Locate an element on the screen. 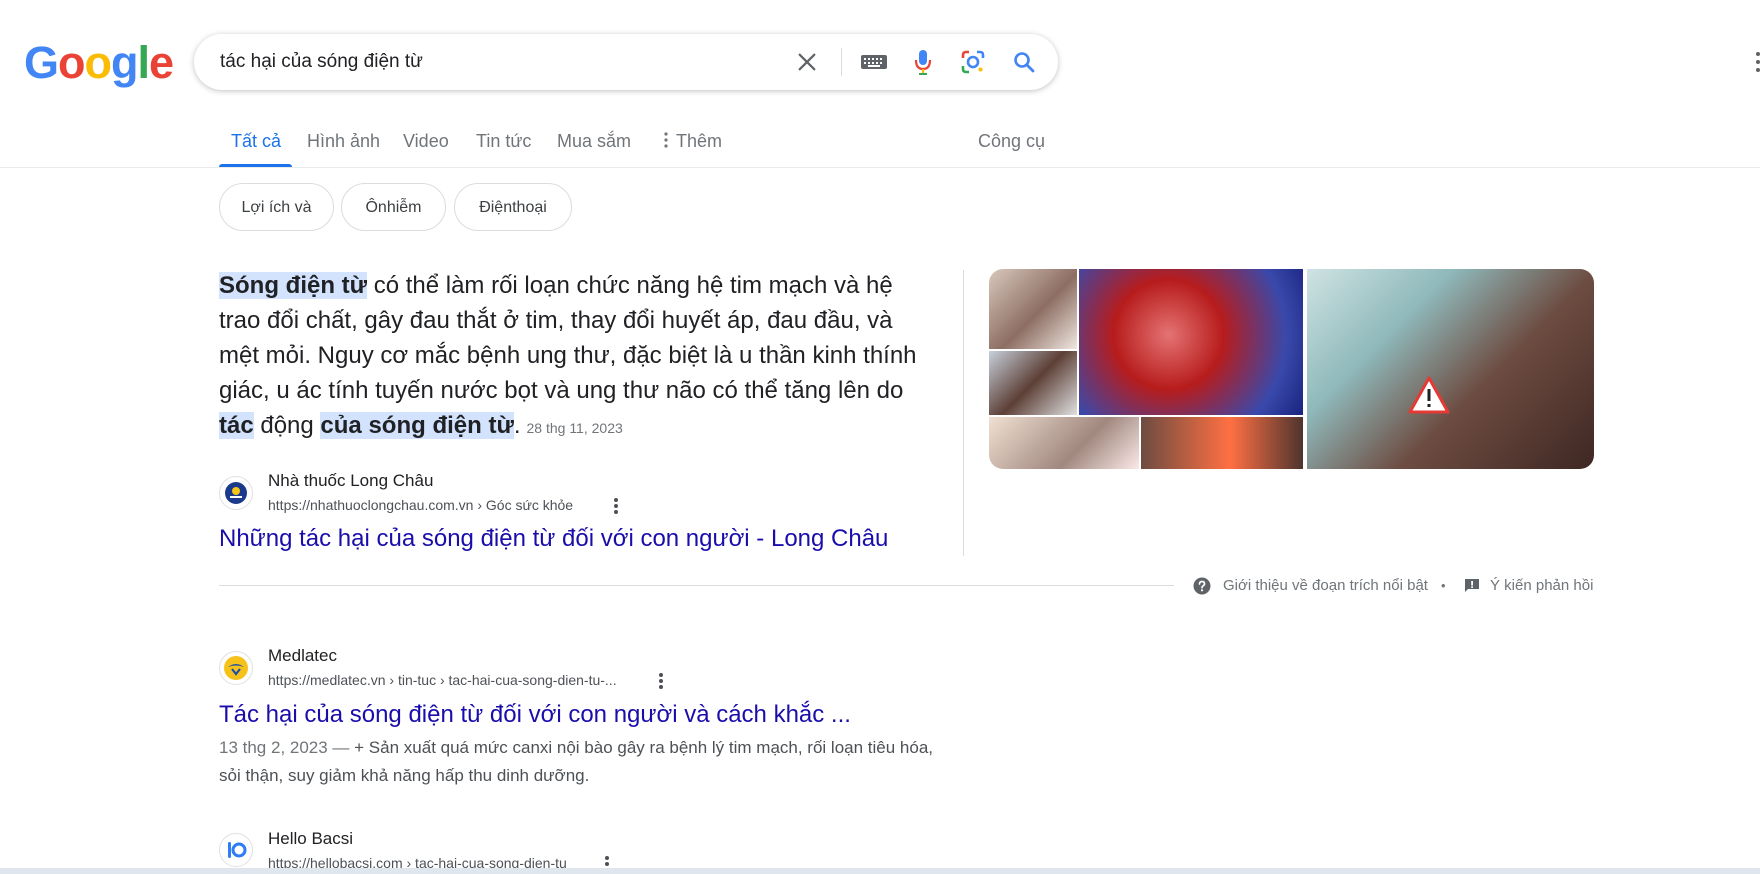 This screenshot has width=1760, height=874. favicon-hellobacsi is located at coordinates (236, 850).